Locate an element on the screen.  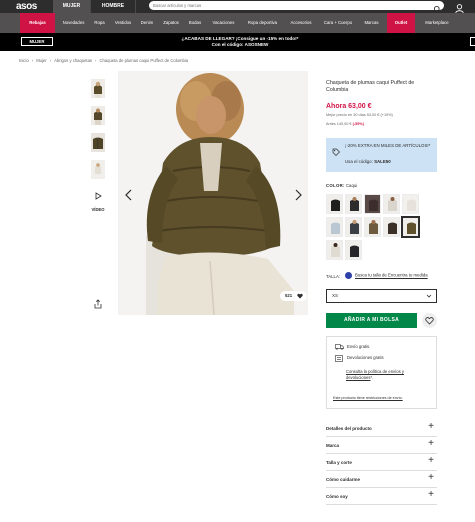
top-bar: asos MUJER HOMBRE is located at coordinates (237, 7).